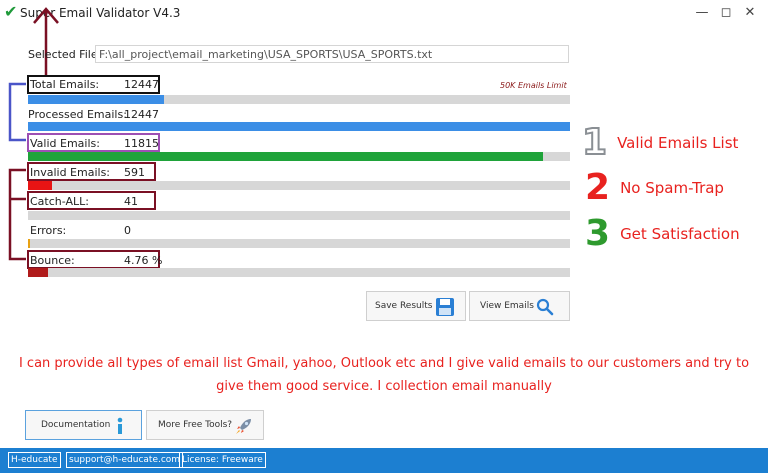  Describe the element at coordinates (678, 142) in the screenshot. I see `side-point-1-text: Valid Emails List` at that location.